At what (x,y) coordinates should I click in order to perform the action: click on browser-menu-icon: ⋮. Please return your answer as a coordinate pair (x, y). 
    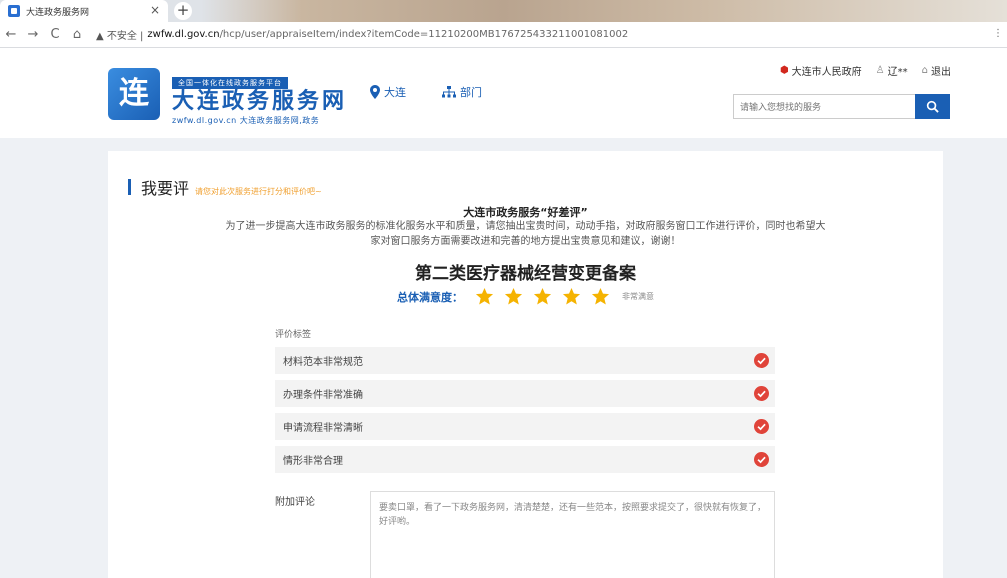
    Looking at the image, I should click on (998, 33).